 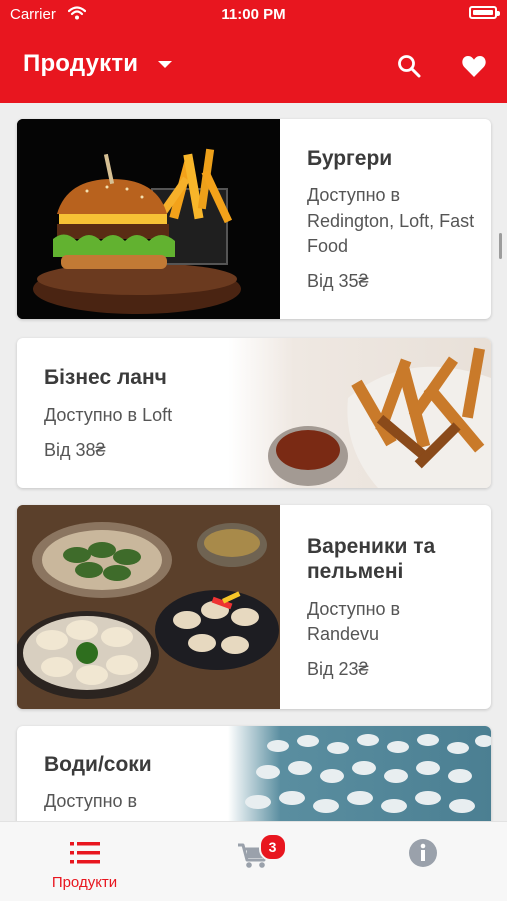 I want to click on category-dropdown: Продукти, so click(x=98, y=64).